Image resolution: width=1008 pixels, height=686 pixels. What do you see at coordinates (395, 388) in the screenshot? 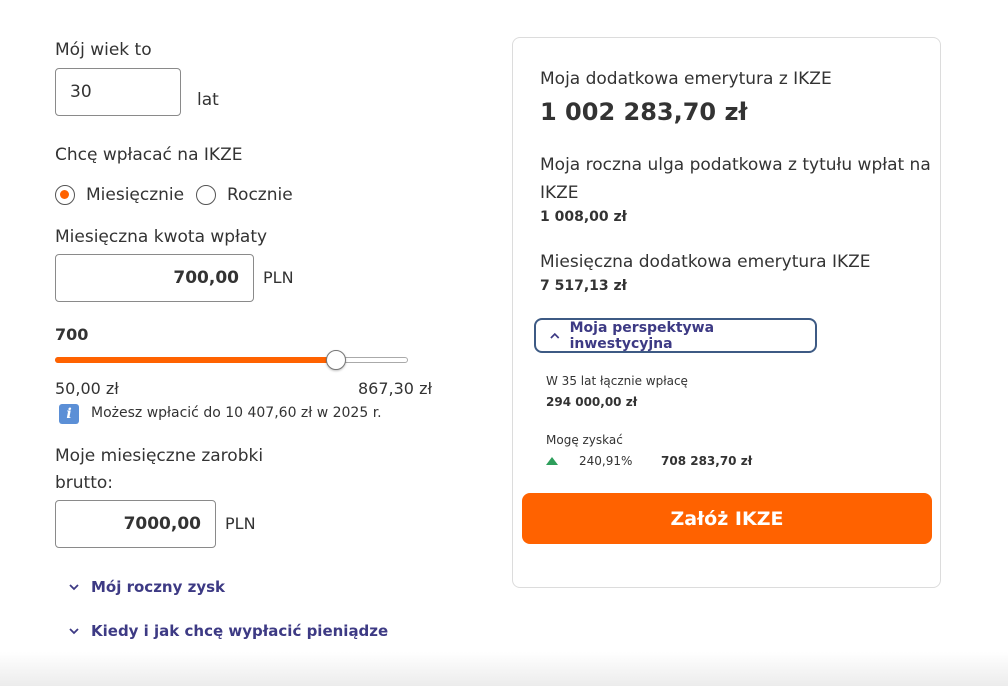
I see `slider-max-label: 867,30 zł` at bounding box center [395, 388].